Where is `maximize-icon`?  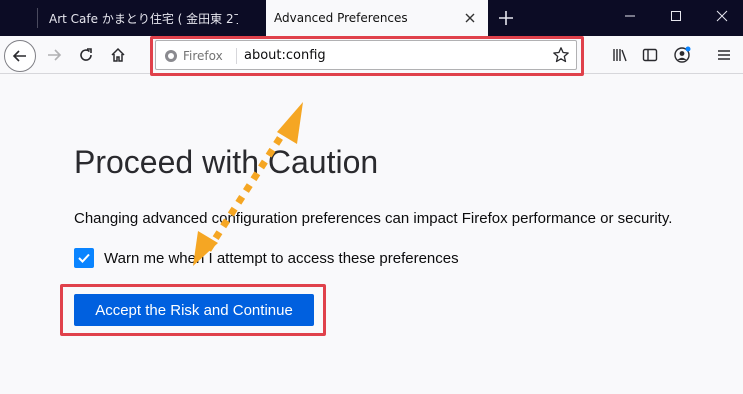 maximize-icon is located at coordinates (676, 16).